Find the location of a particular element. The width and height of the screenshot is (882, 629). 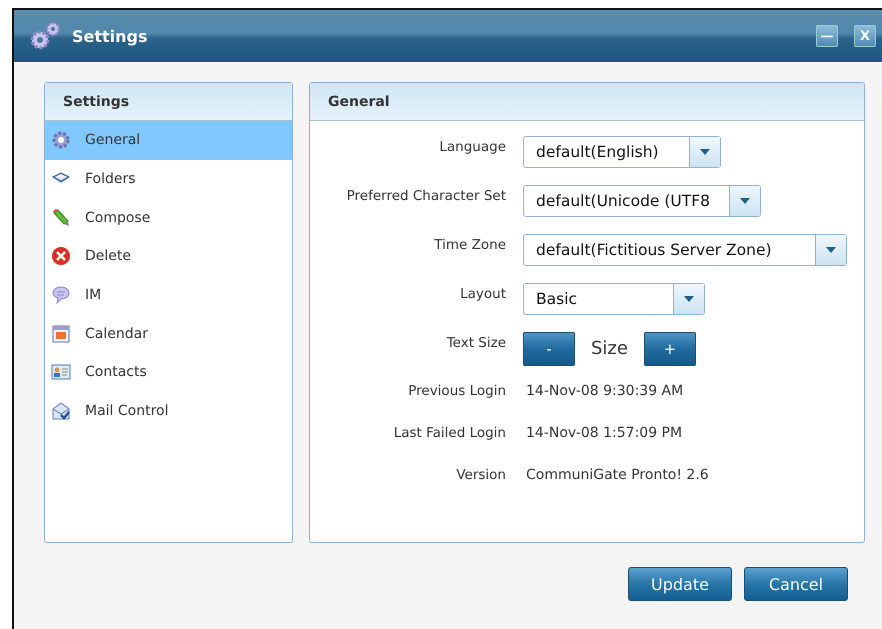

sidebar-item: Contacts is located at coordinates (168, 372).